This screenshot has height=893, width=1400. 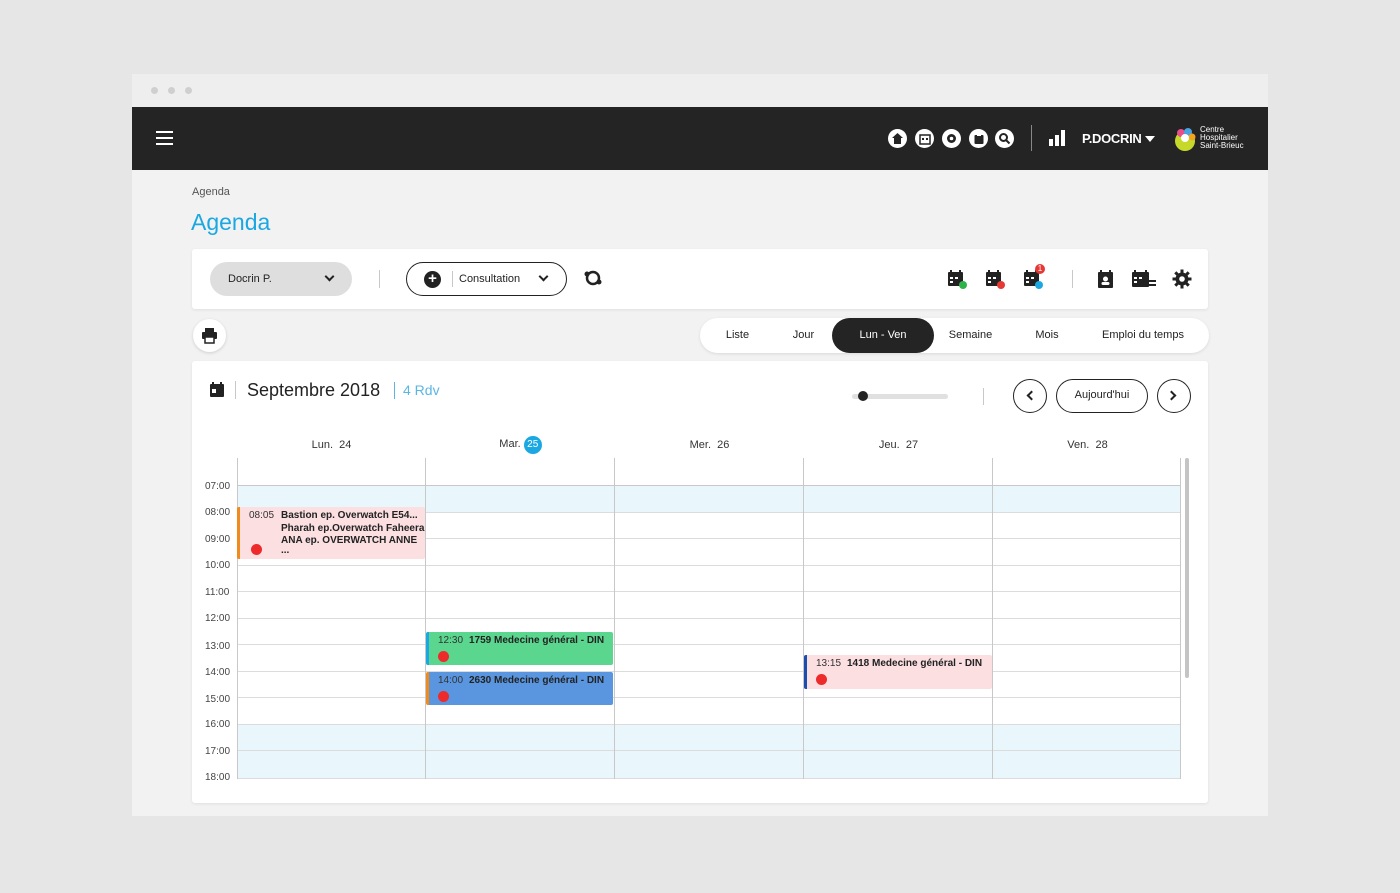 What do you see at coordinates (1187, 568) in the screenshot?
I see `calendar-scrollbar` at bounding box center [1187, 568].